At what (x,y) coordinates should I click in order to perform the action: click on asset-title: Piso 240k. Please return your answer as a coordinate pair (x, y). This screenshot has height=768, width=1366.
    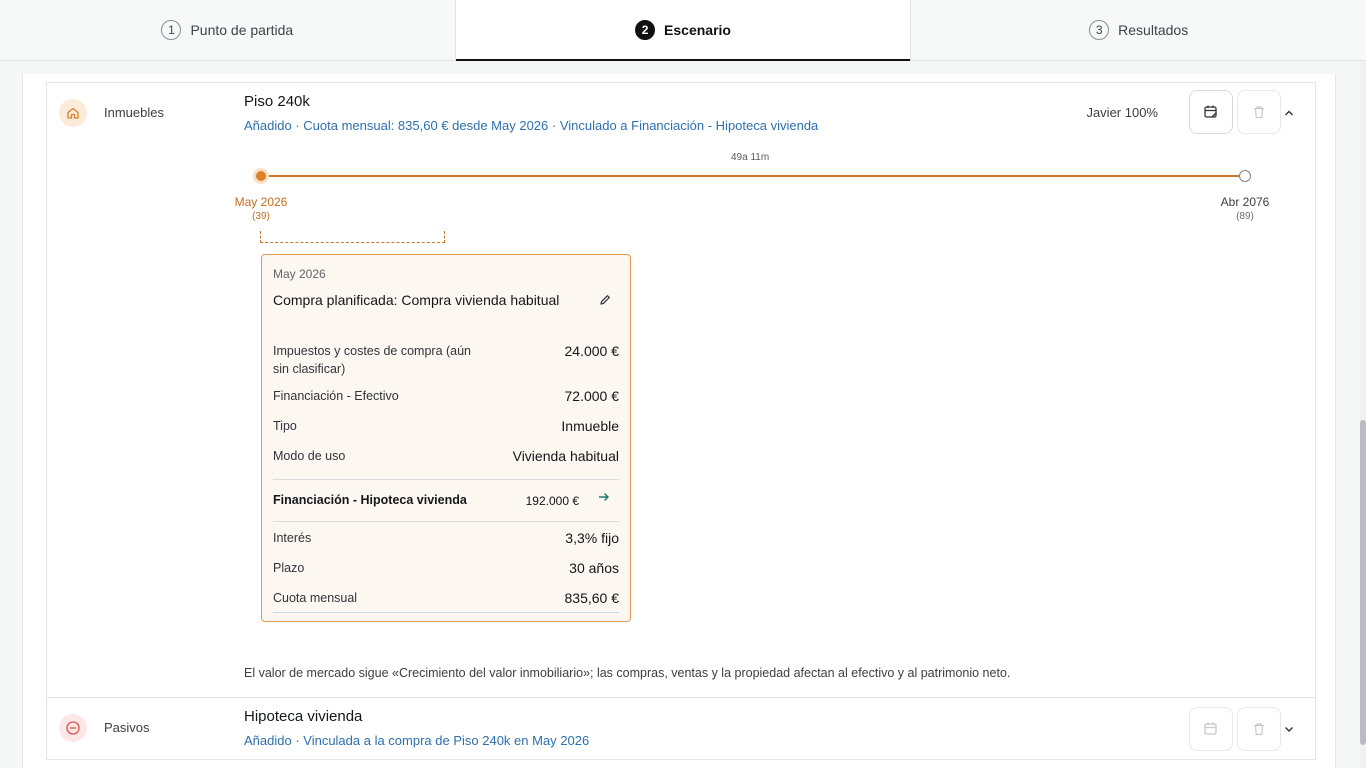
    Looking at the image, I should click on (277, 101).